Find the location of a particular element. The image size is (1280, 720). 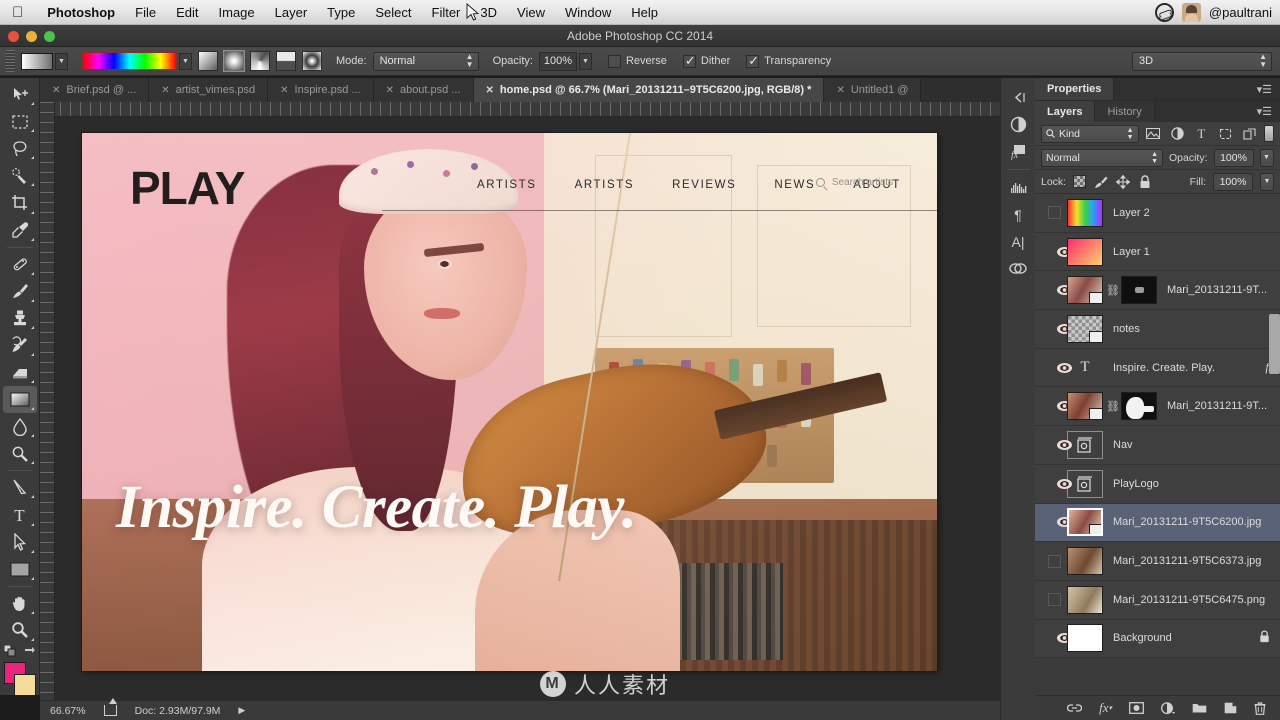

background-color-swatch is located at coordinates (24, 685).